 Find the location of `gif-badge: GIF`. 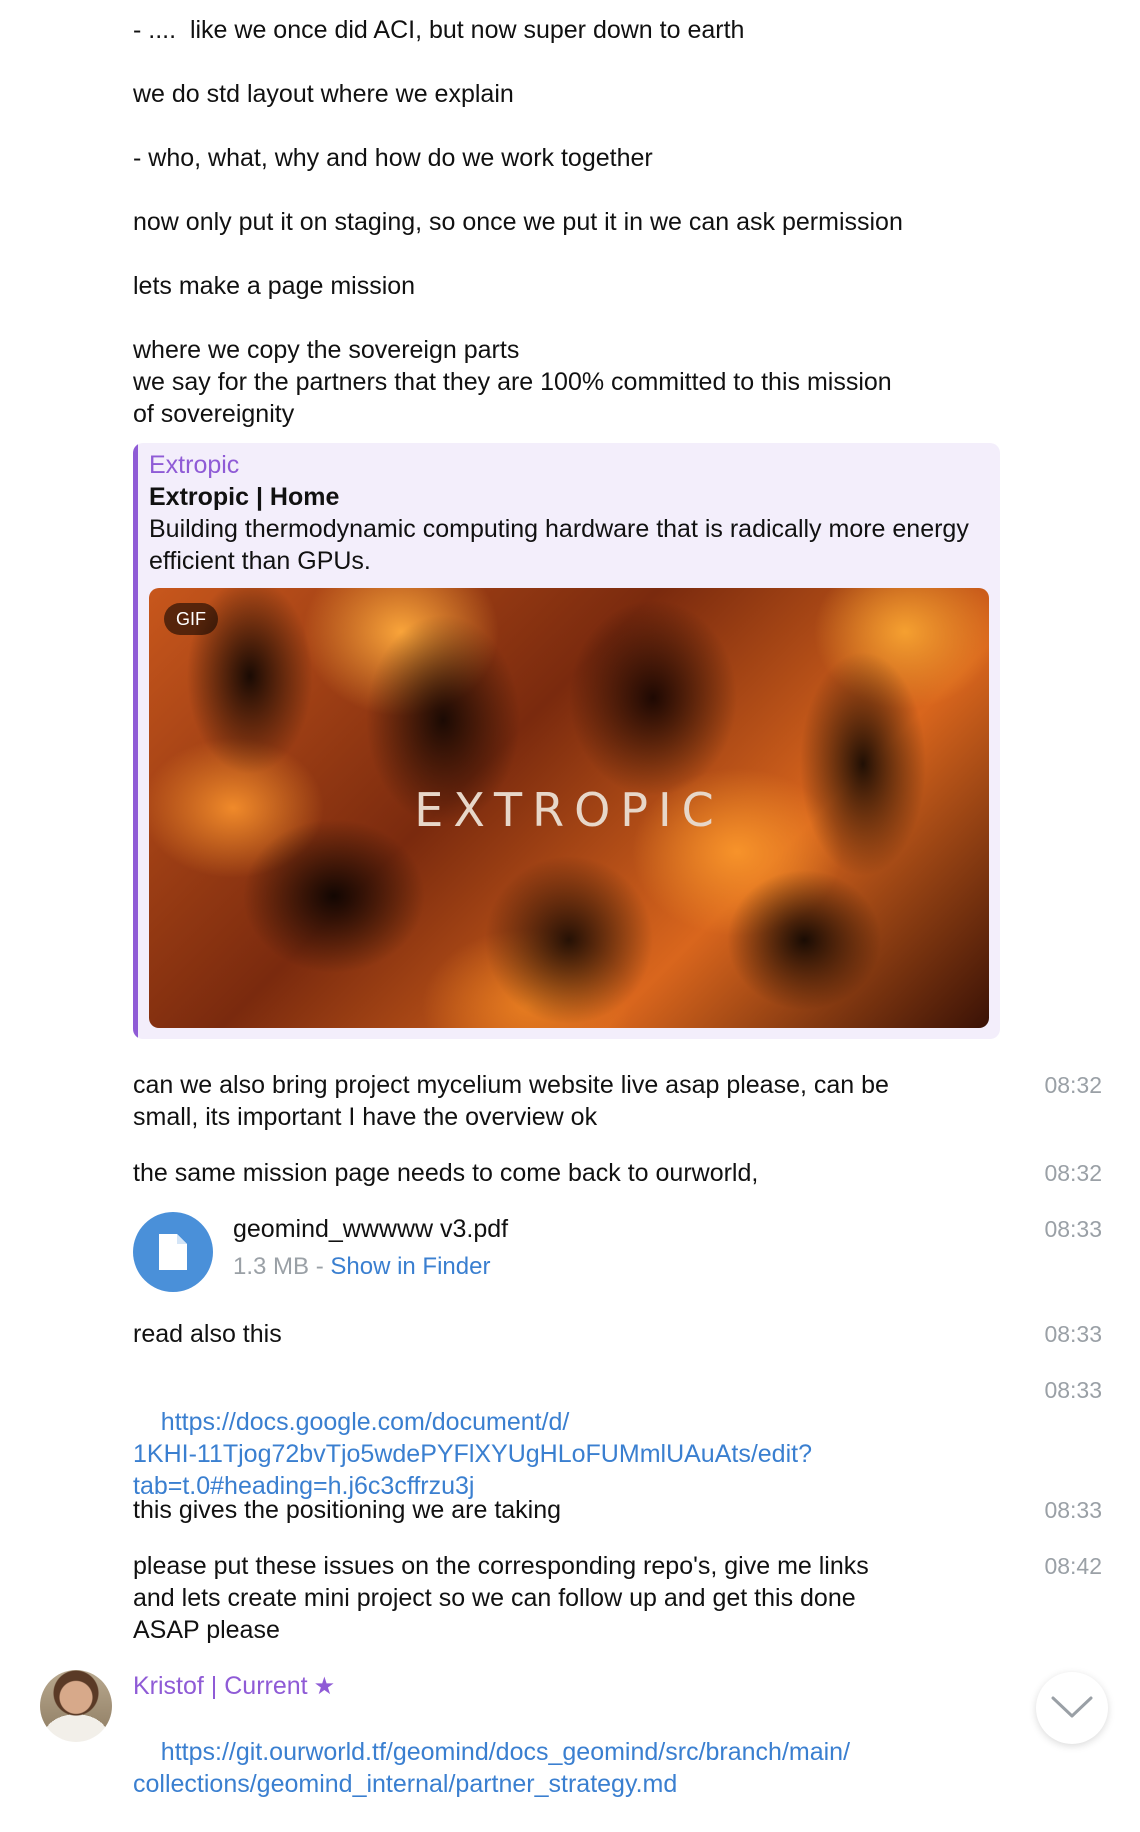

gif-badge: GIF is located at coordinates (191, 619).